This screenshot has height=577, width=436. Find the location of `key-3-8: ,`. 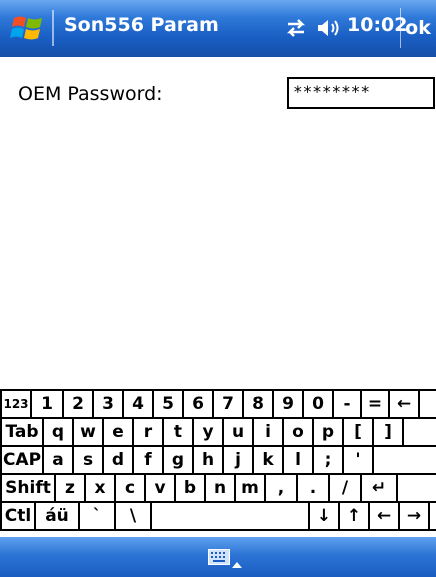

key-3-8: , is located at coordinates (282, 488).